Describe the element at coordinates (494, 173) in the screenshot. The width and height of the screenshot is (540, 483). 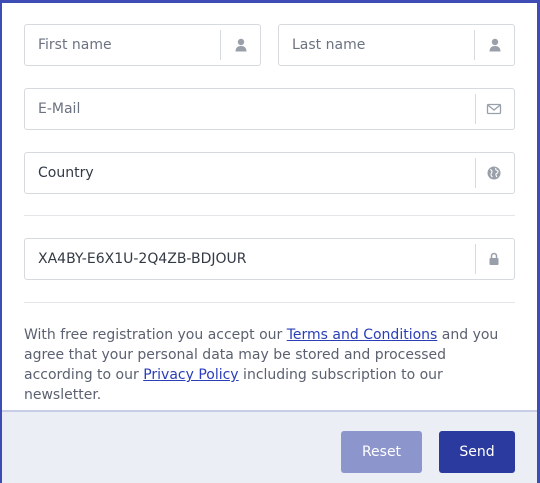
I see `globe-icon` at that location.